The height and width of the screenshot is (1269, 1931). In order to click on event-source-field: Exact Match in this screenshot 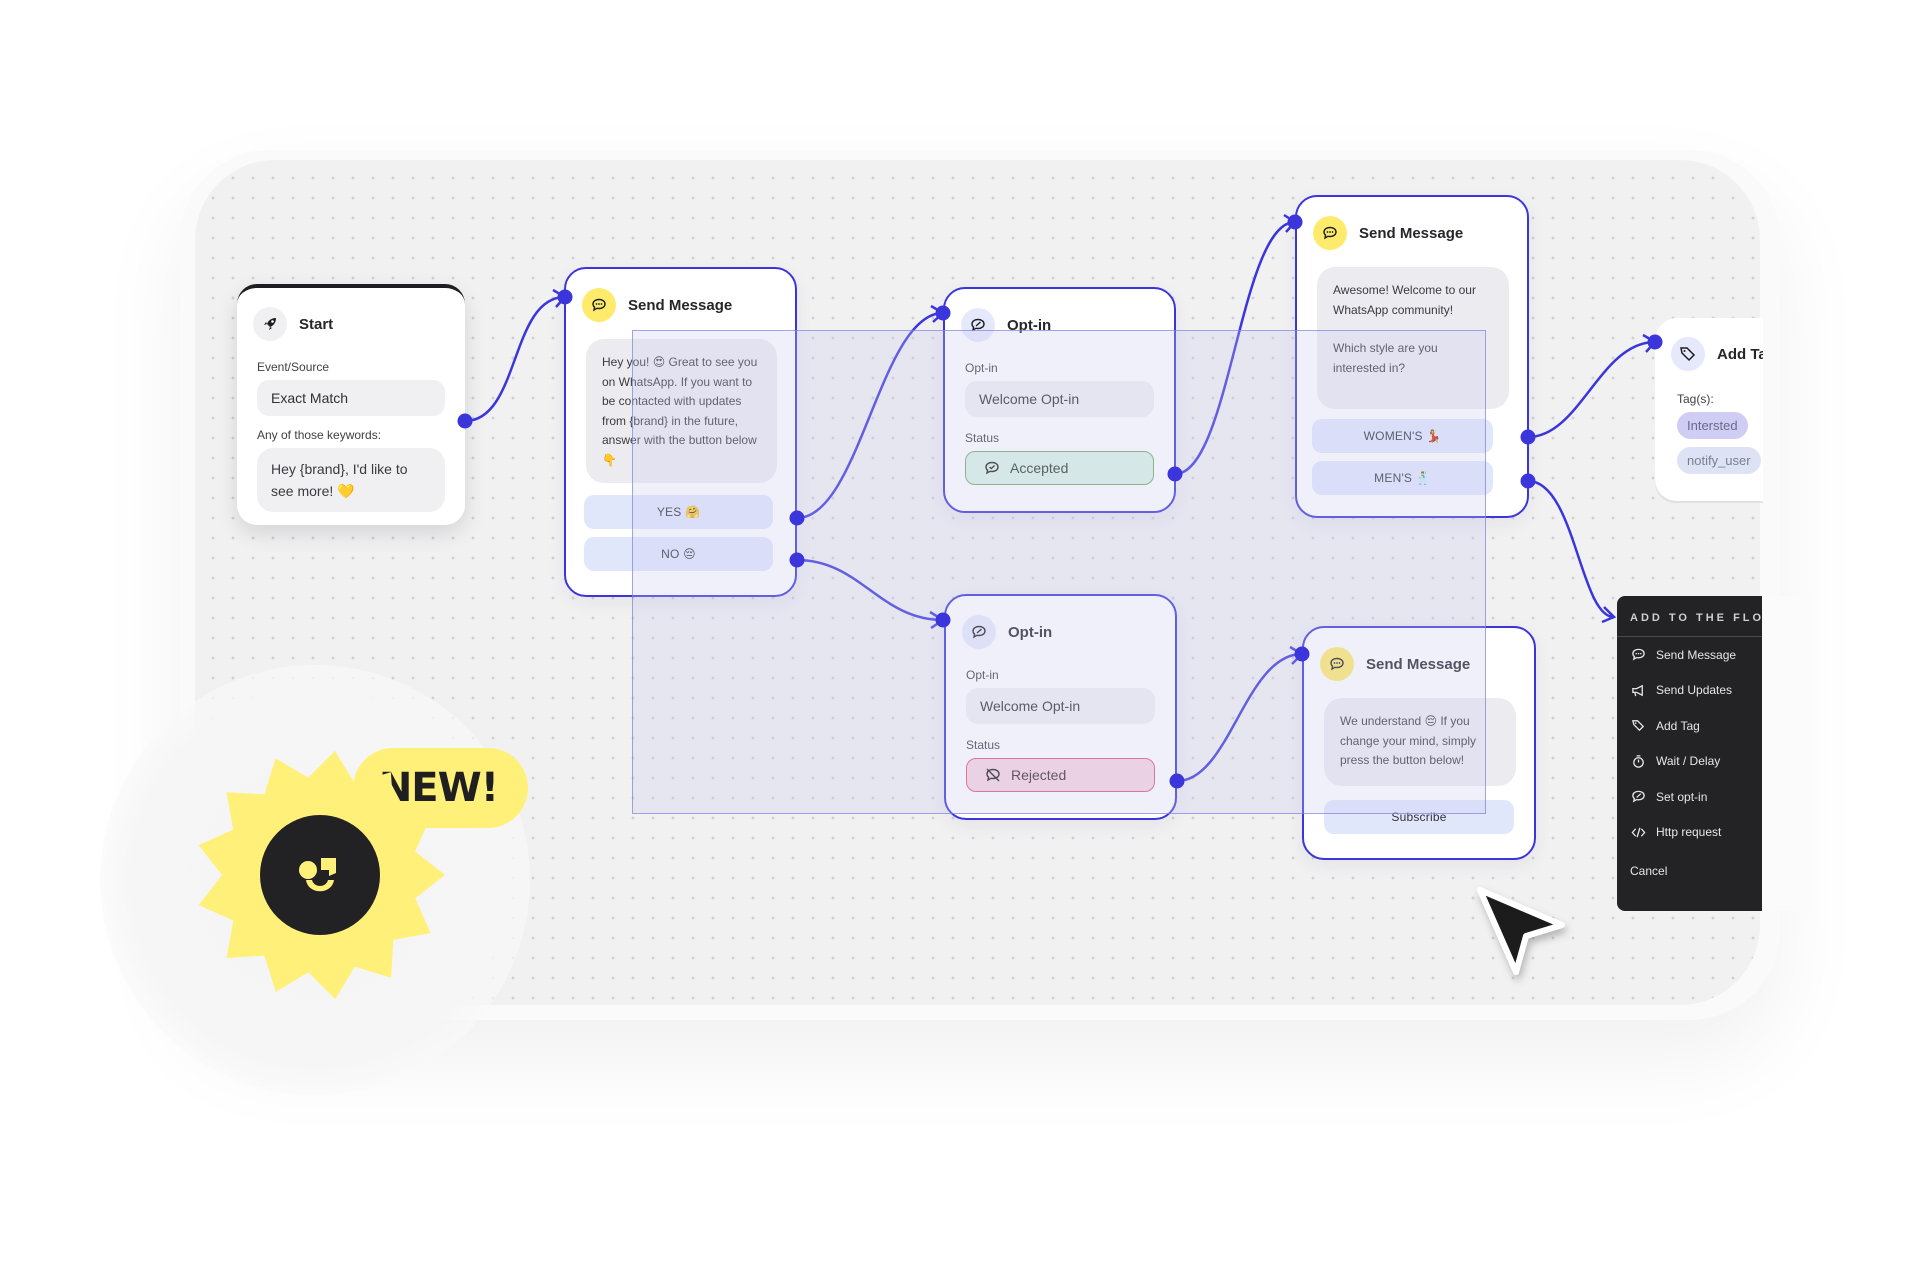, I will do `click(351, 398)`.